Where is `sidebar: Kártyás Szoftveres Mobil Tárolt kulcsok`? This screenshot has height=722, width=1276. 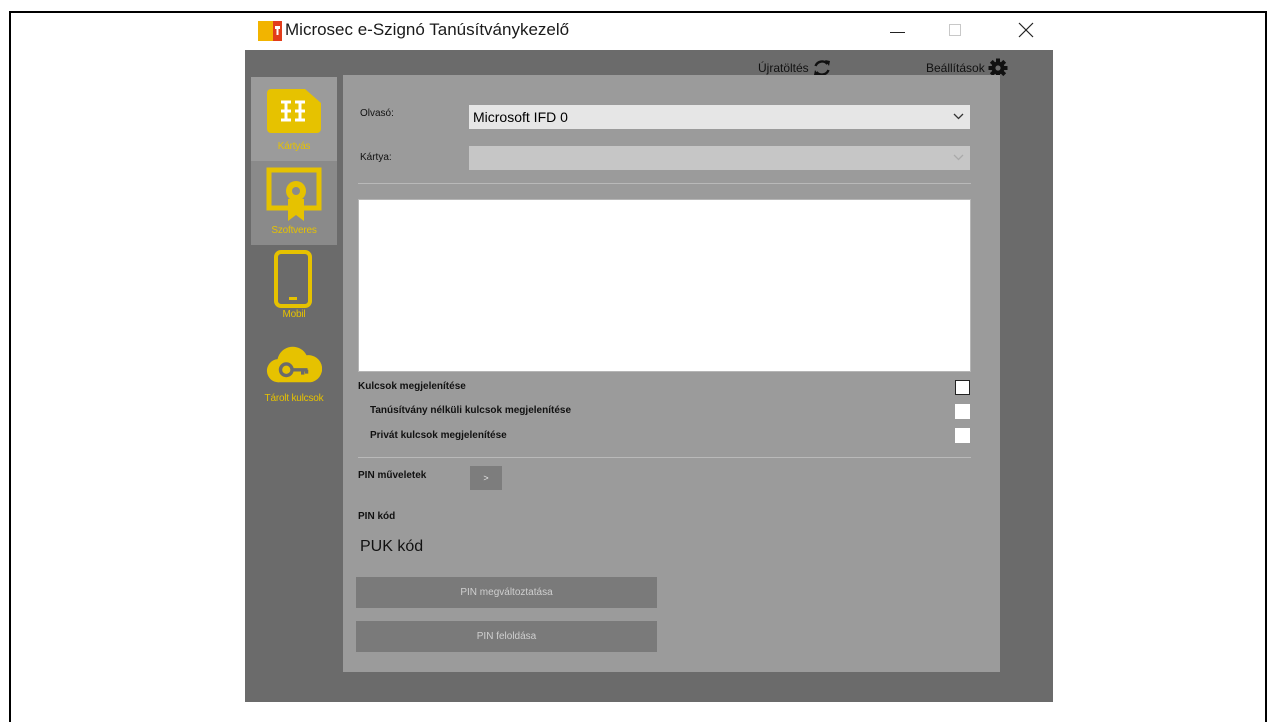 sidebar: Kártyás Szoftveres Mobil Tárolt kulcsok is located at coordinates (294, 245).